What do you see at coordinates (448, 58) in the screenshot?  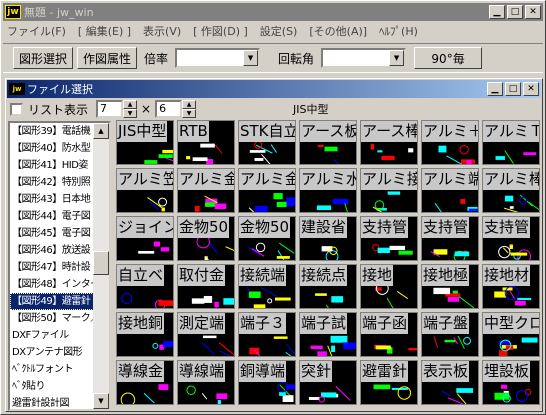 I see `rotate-90-button: 90°毎` at bounding box center [448, 58].